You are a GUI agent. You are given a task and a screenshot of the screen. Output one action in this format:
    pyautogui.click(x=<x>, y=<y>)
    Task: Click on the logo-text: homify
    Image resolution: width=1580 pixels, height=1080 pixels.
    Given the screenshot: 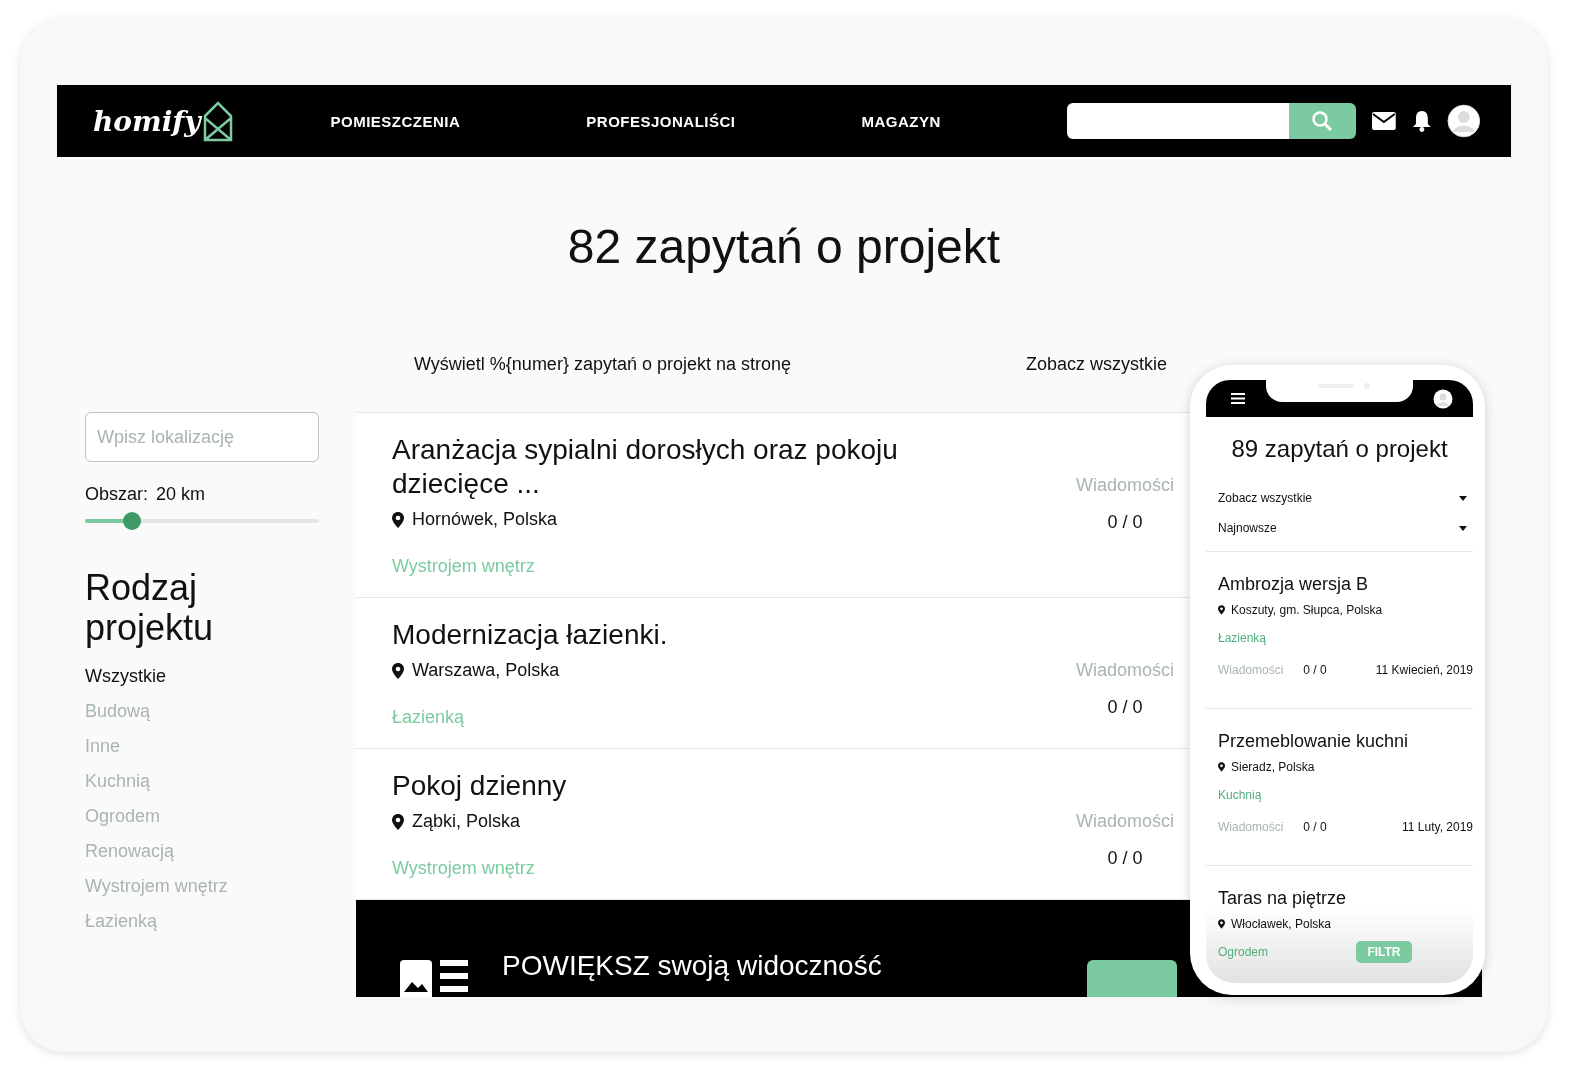 What is the action you would take?
    pyautogui.click(x=147, y=121)
    